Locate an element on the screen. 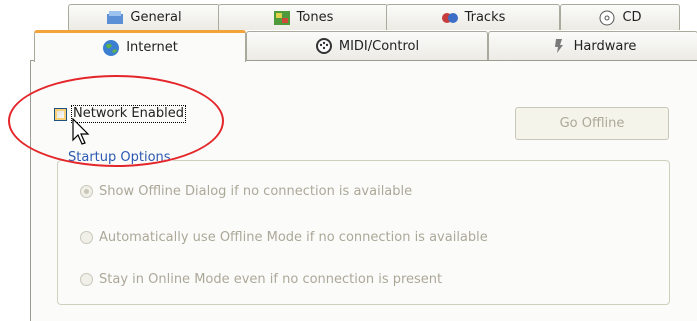 This screenshot has width=697, height=321. mouse-pointer-icon is located at coordinates (81, 131).